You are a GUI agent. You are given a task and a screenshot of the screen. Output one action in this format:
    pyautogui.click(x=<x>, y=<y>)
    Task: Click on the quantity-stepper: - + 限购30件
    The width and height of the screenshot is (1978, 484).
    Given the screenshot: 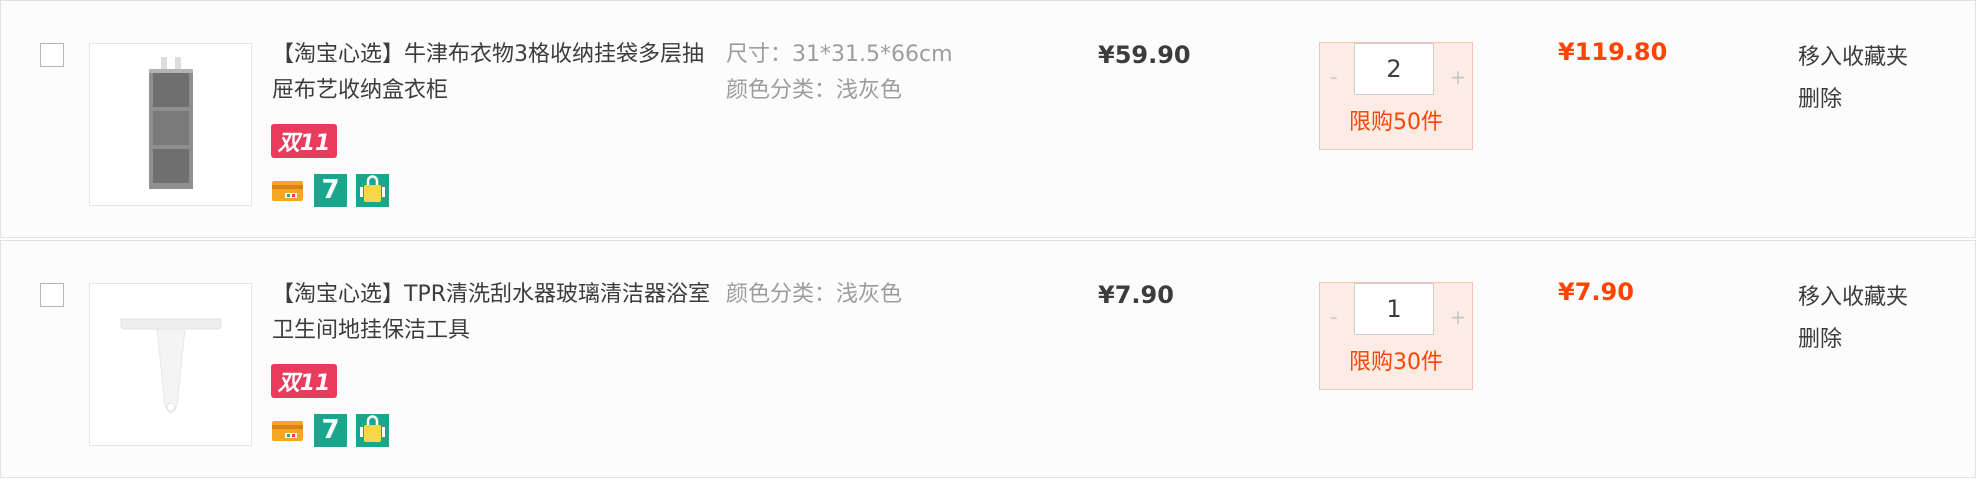 What is the action you would take?
    pyautogui.click(x=1396, y=336)
    